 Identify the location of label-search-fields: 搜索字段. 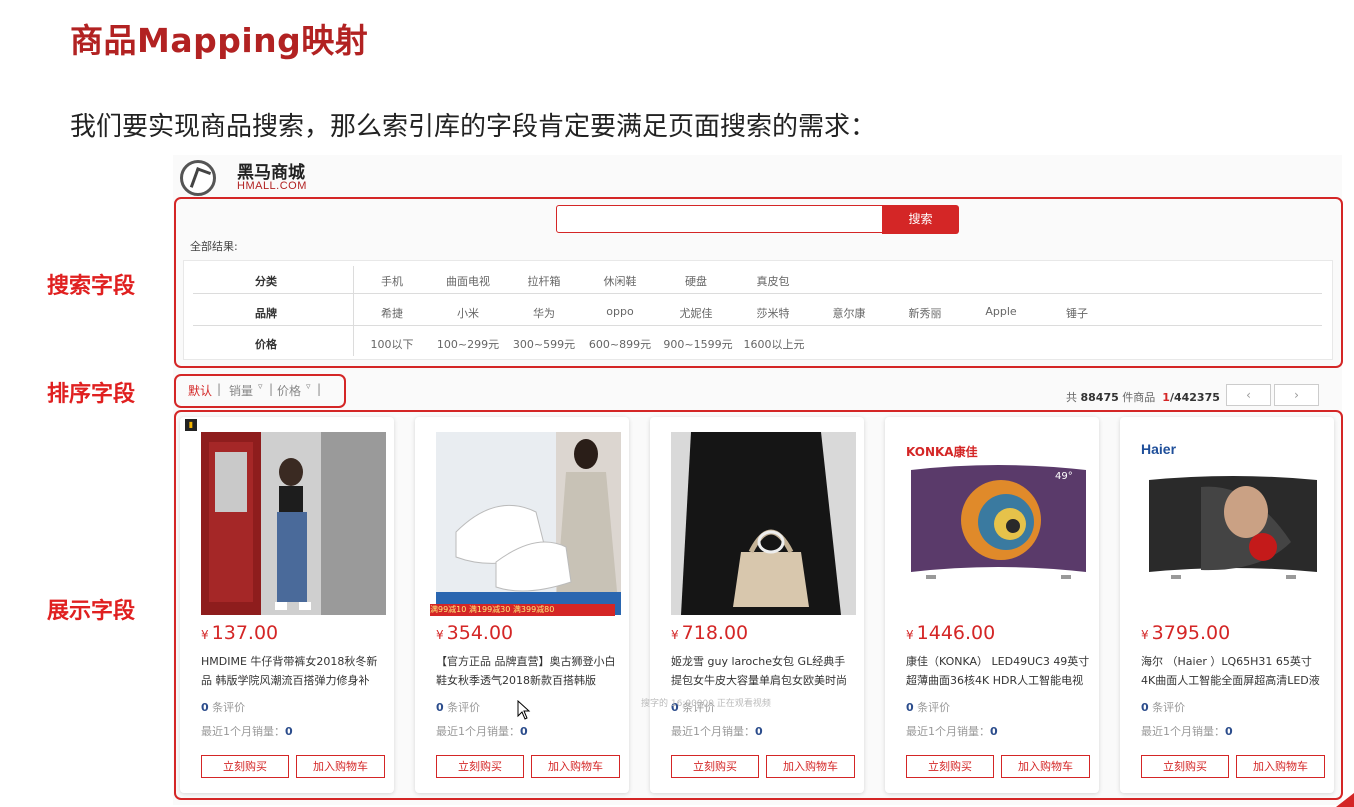
(91, 286).